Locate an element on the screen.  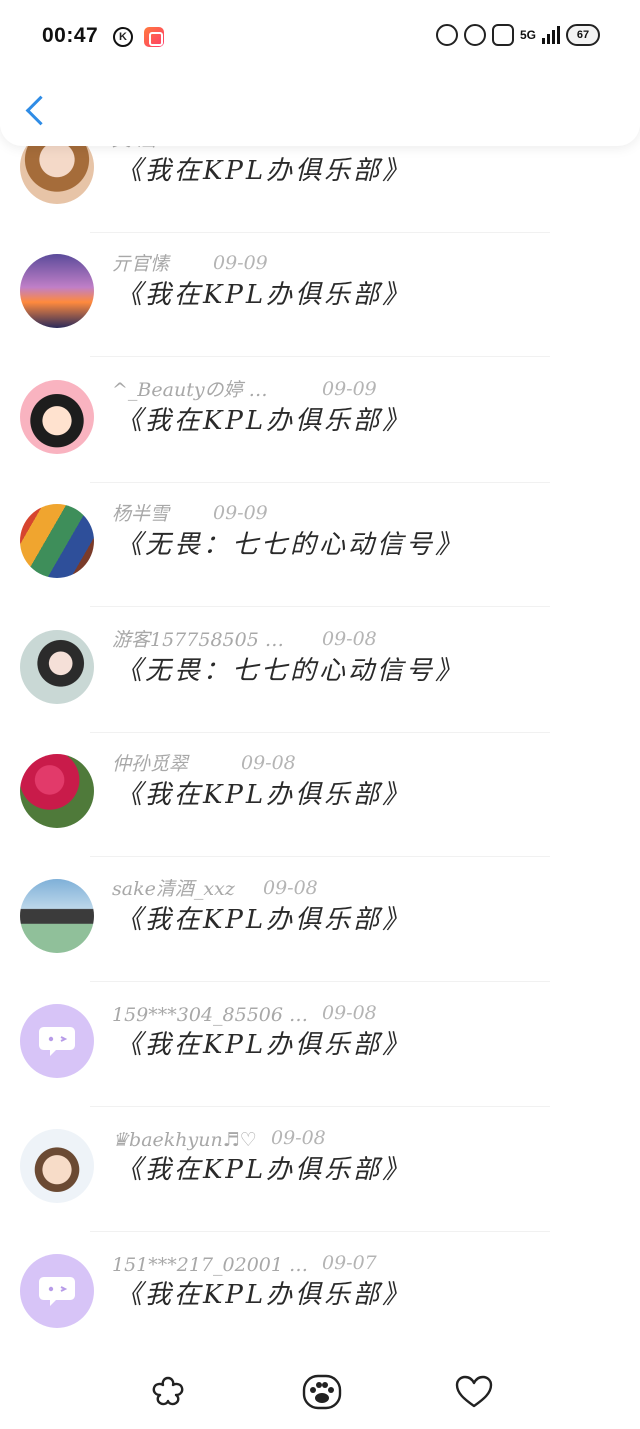
message-item: 仲孙觅翠 09-08 《我在KPL办俱乐部》 is located at coordinates (320, 794).